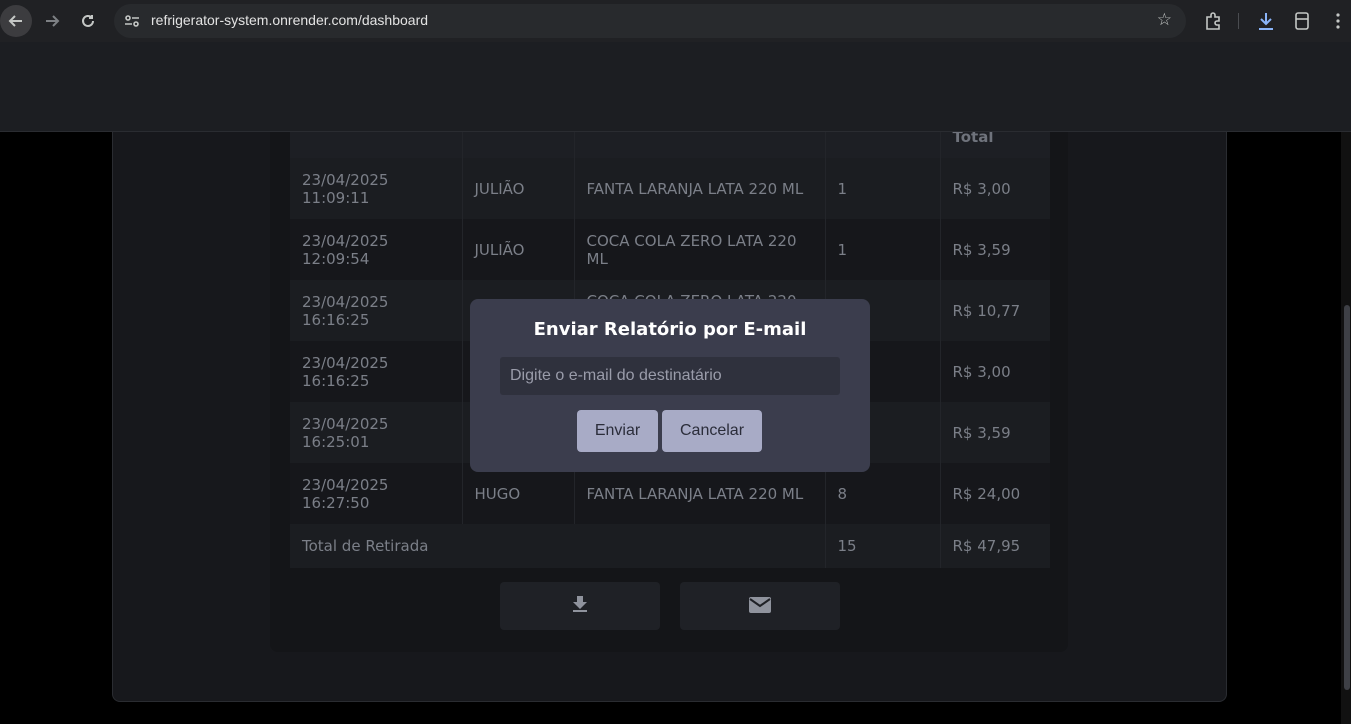 This screenshot has height=724, width=1351. Describe the element at coordinates (137, 74) in the screenshot. I see `brand-line-1: Refrigerator` at that location.